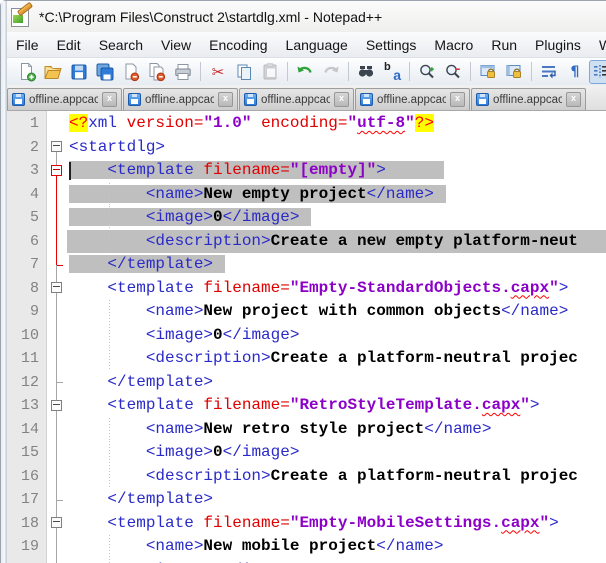 The height and width of the screenshot is (563, 606). I want to click on code-text: <name>New retro style project</name>, so click(336, 429).